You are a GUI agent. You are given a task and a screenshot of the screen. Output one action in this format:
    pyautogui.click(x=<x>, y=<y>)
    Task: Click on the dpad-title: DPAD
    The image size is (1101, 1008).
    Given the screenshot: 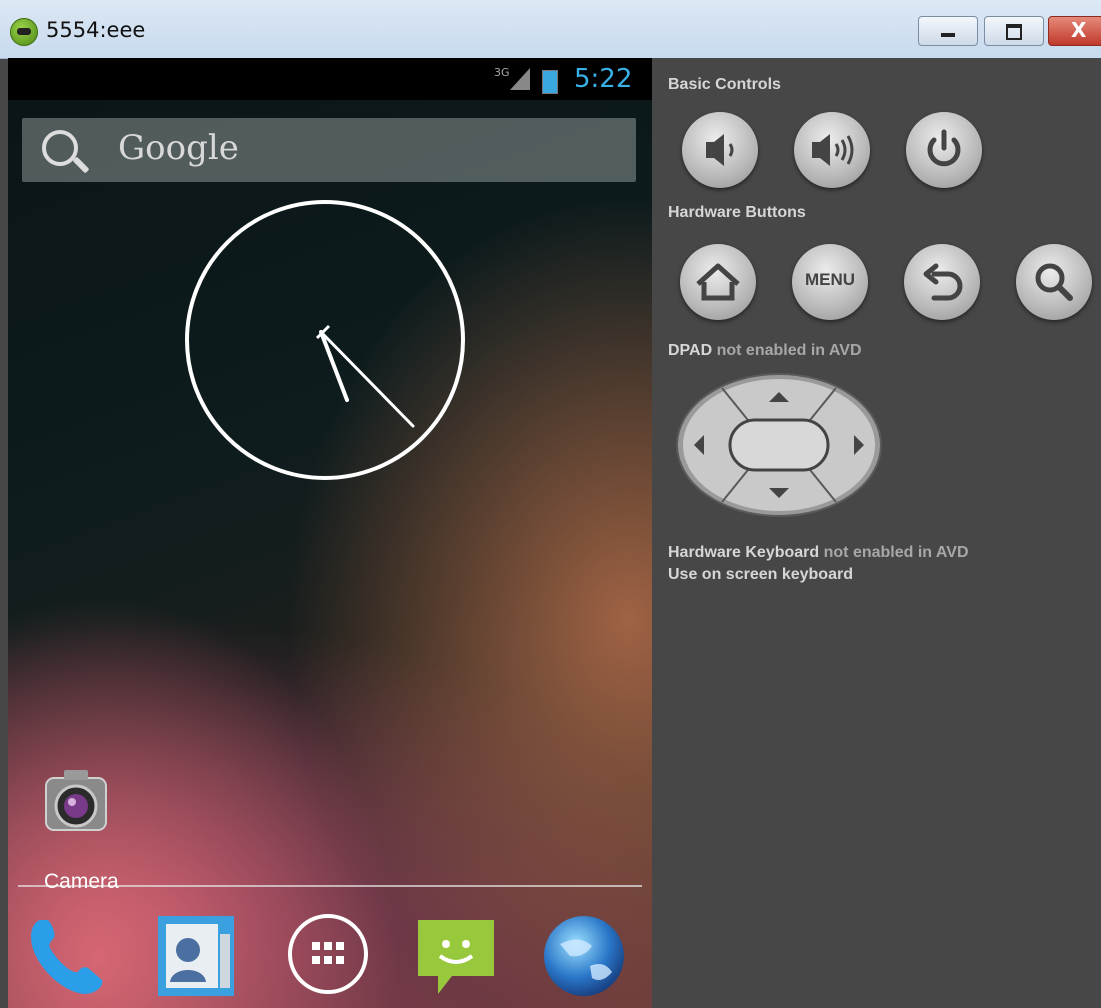 What is the action you would take?
    pyautogui.click(x=690, y=350)
    